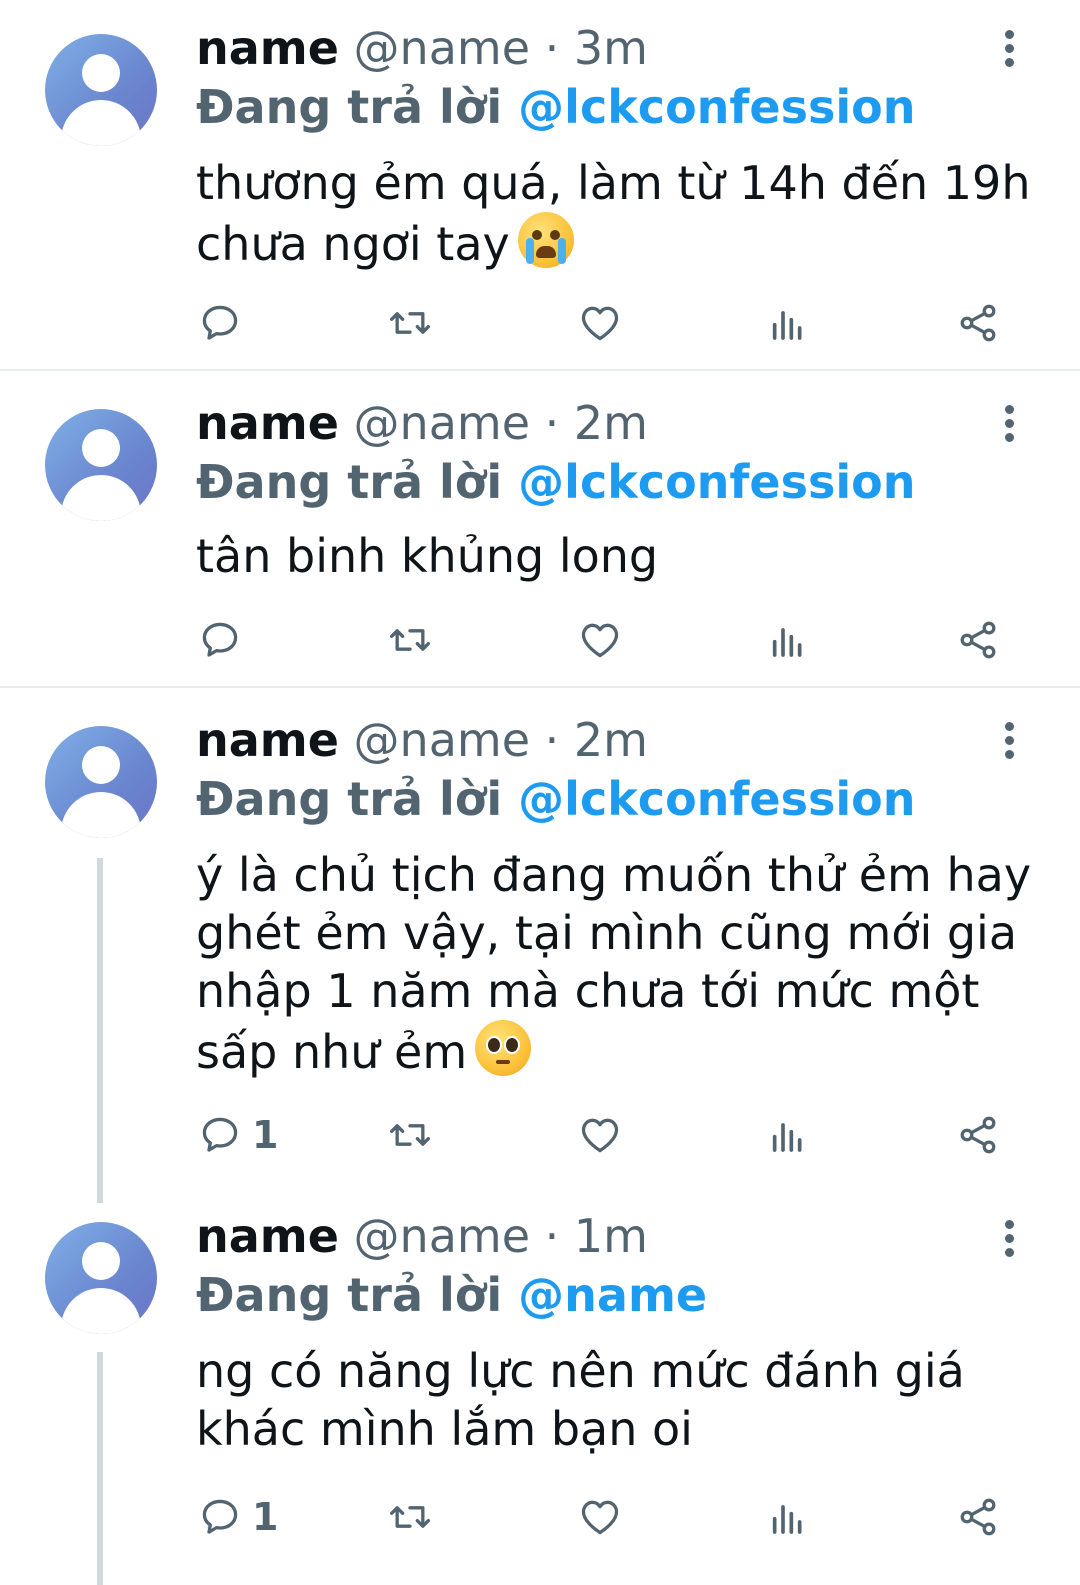 Image resolution: width=1080 pixels, height=1585 pixels. I want to click on reply-mention-link: @name, so click(612, 1295).